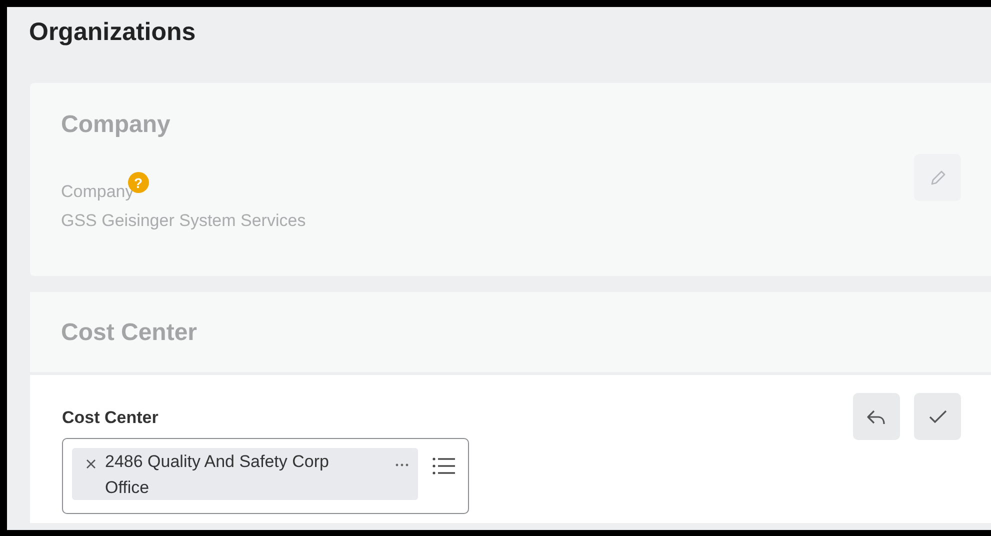 The image size is (991, 536). Describe the element at coordinates (444, 466) in the screenshot. I see `list-icon` at that location.